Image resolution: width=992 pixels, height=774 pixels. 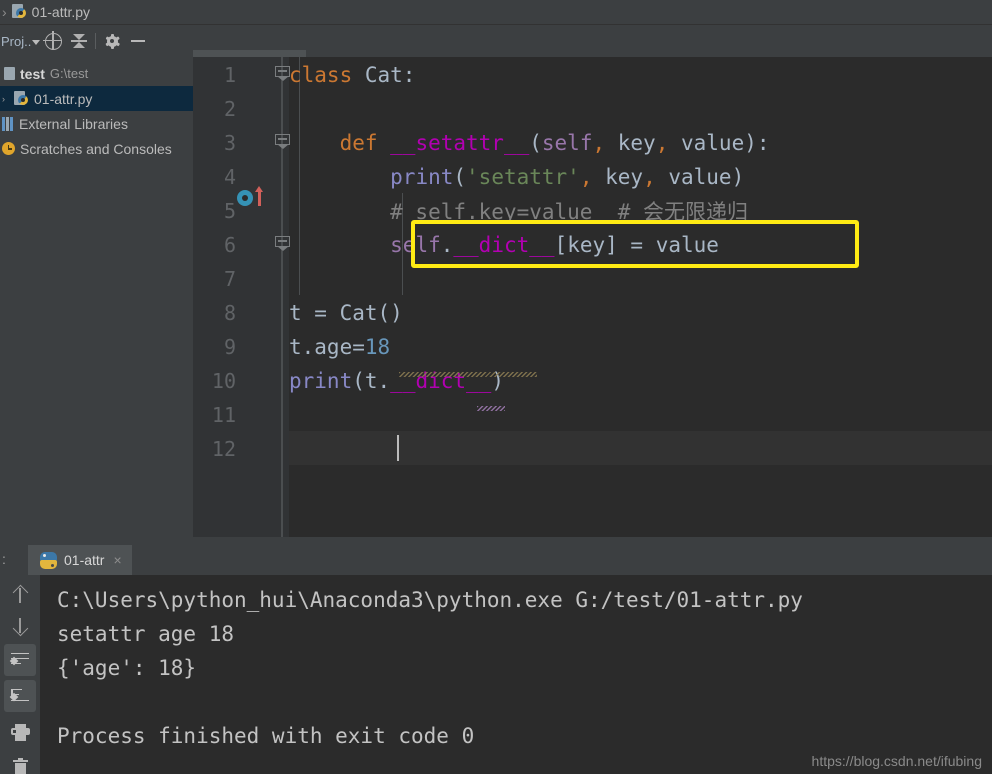 What do you see at coordinates (229, 211) in the screenshot?
I see `line-number: 5` at bounding box center [229, 211].